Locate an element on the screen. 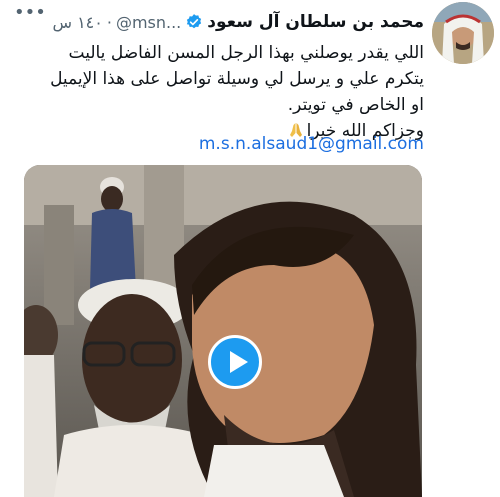  avatar-image is located at coordinates (463, 33).